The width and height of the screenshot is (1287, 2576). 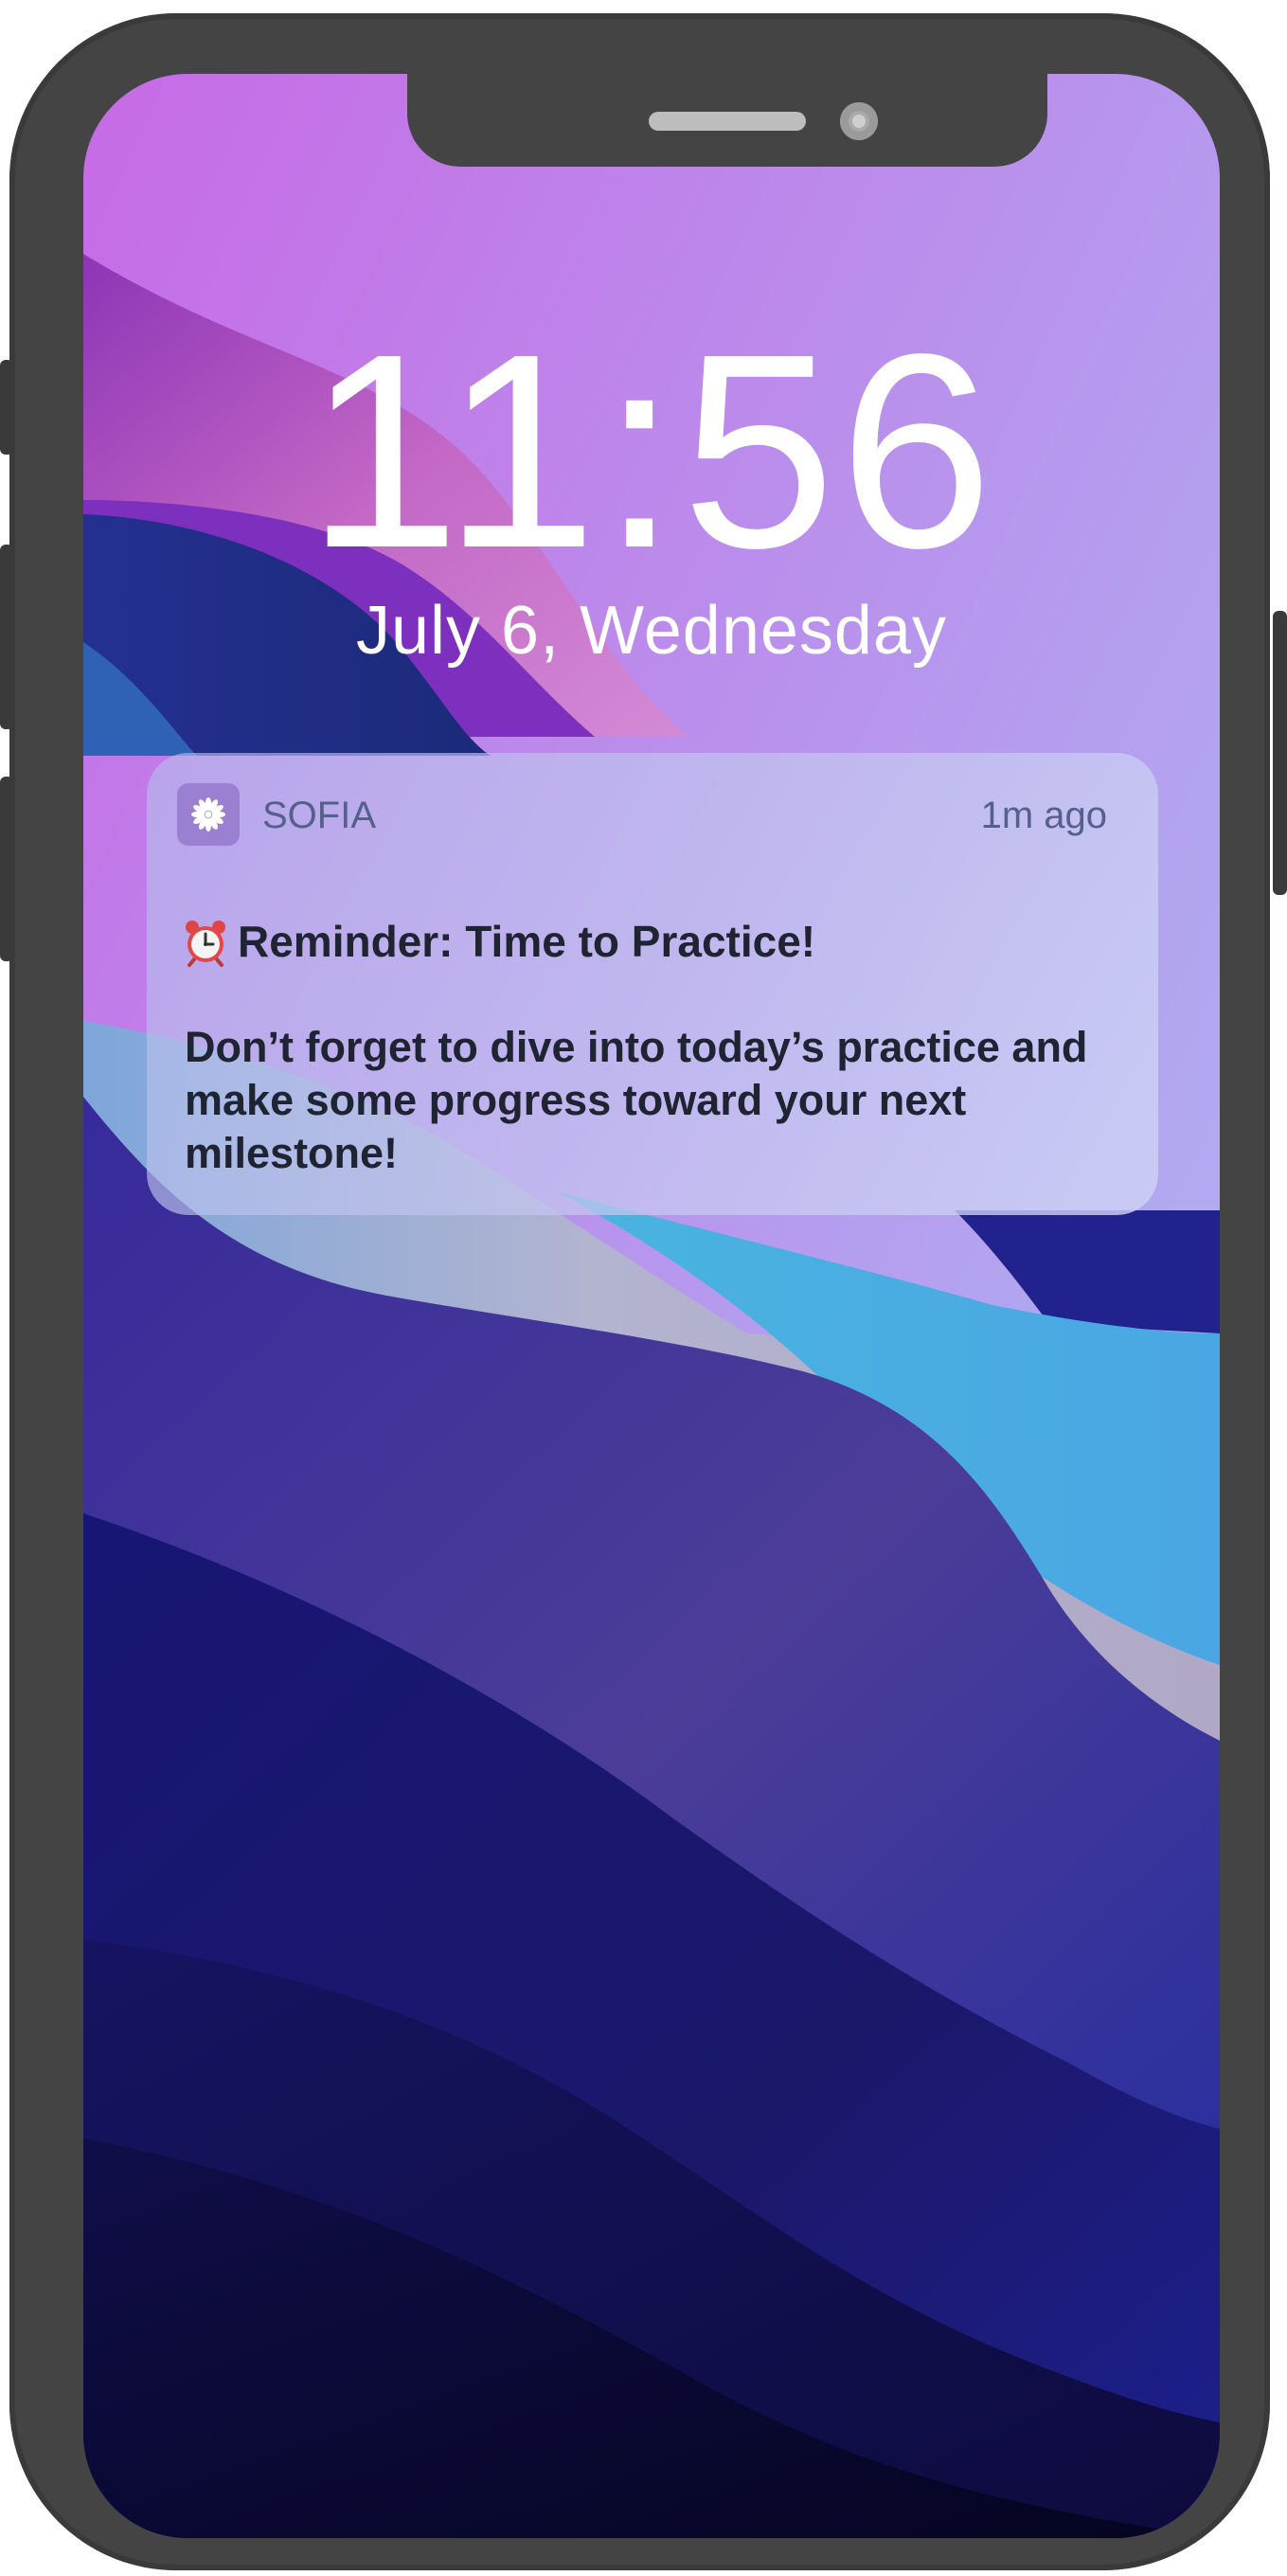 I want to click on notification-timestamp: 1m ago, so click(x=1043, y=815).